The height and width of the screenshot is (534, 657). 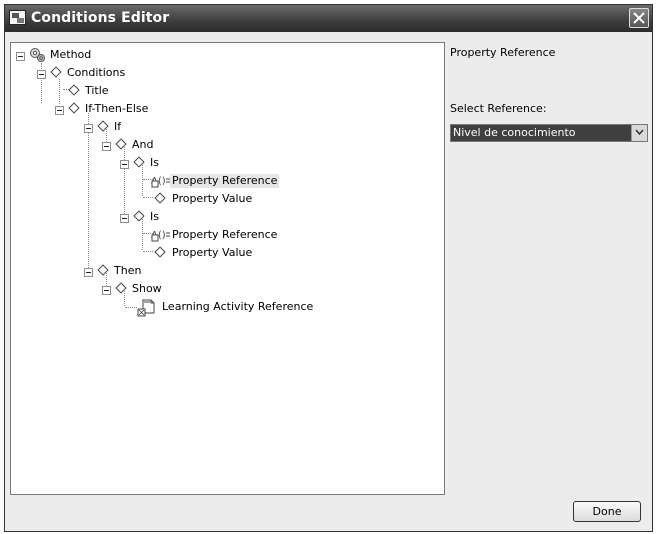 What do you see at coordinates (117, 108) in the screenshot?
I see `tree-node-label: If-Then-Else` at bounding box center [117, 108].